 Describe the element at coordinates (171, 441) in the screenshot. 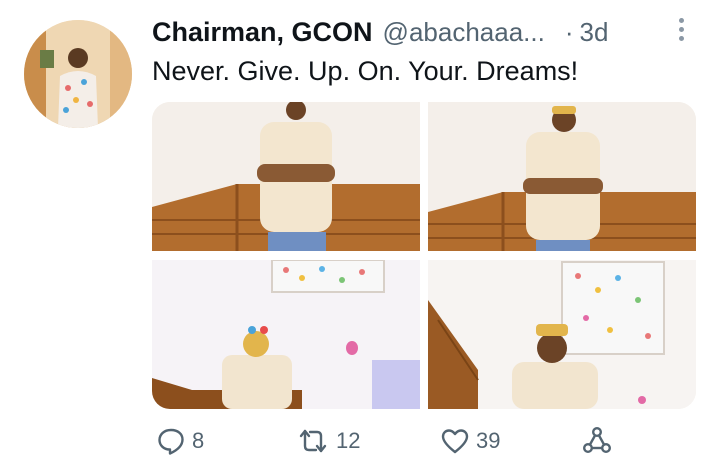

I see `speech-bubble-icon` at that location.